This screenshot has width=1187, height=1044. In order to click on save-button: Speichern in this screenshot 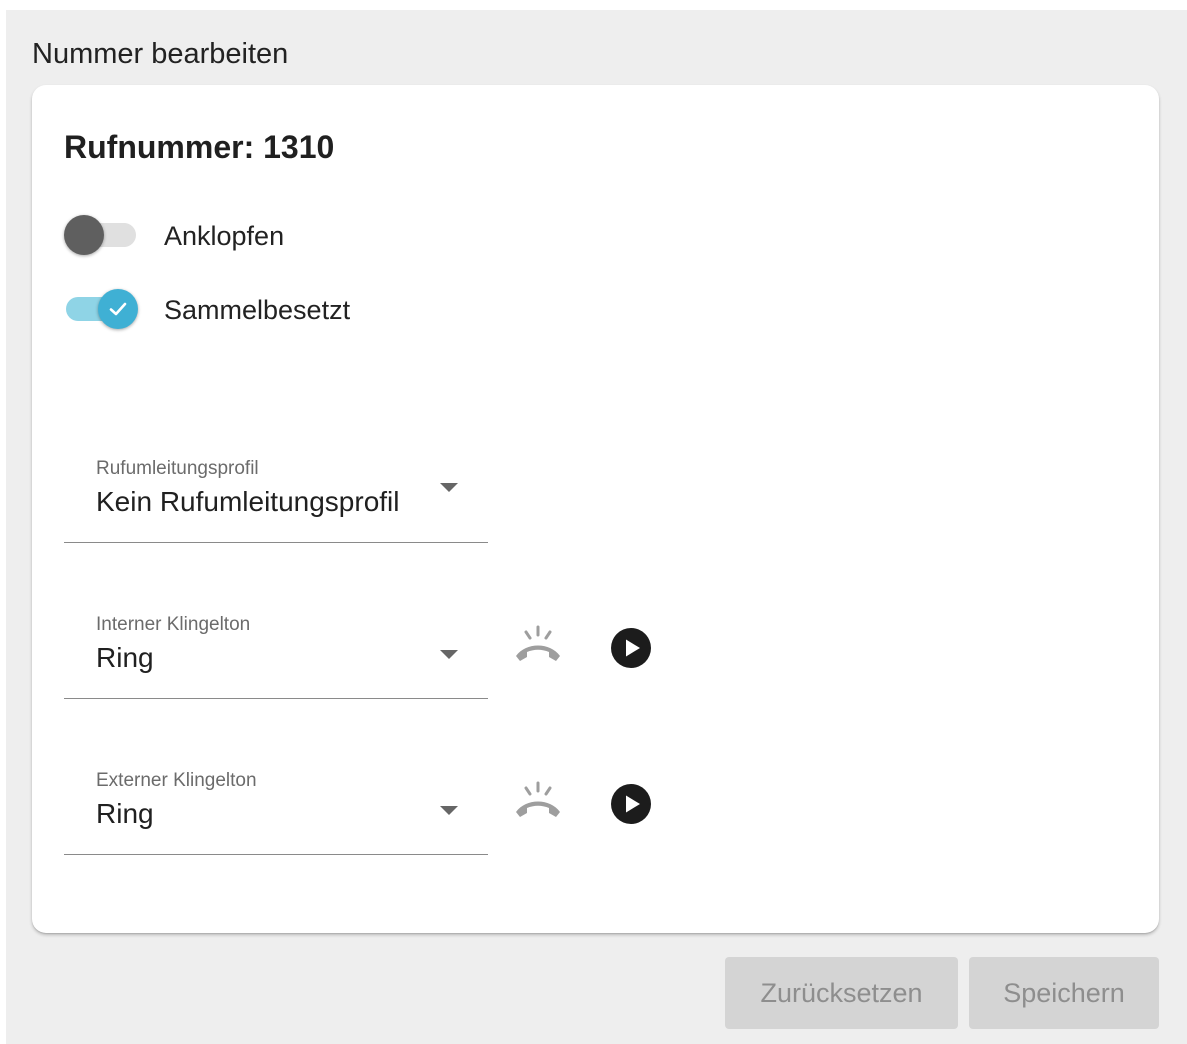, I will do `click(1064, 993)`.